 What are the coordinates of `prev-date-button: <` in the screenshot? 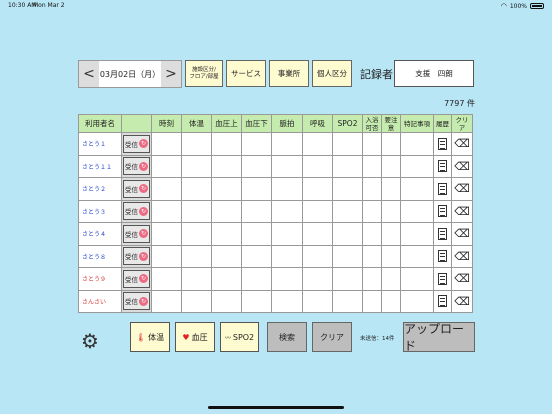 It's located at (89, 74).